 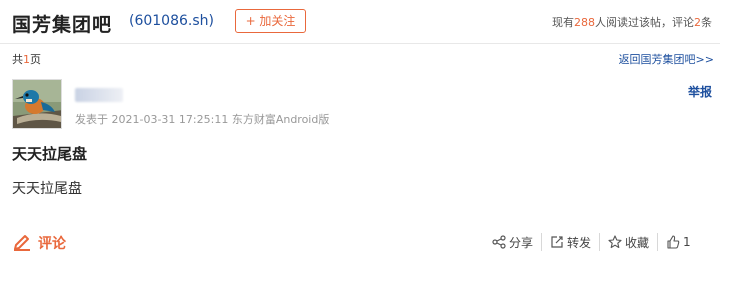 I want to click on repost-icon, so click(x=557, y=242).